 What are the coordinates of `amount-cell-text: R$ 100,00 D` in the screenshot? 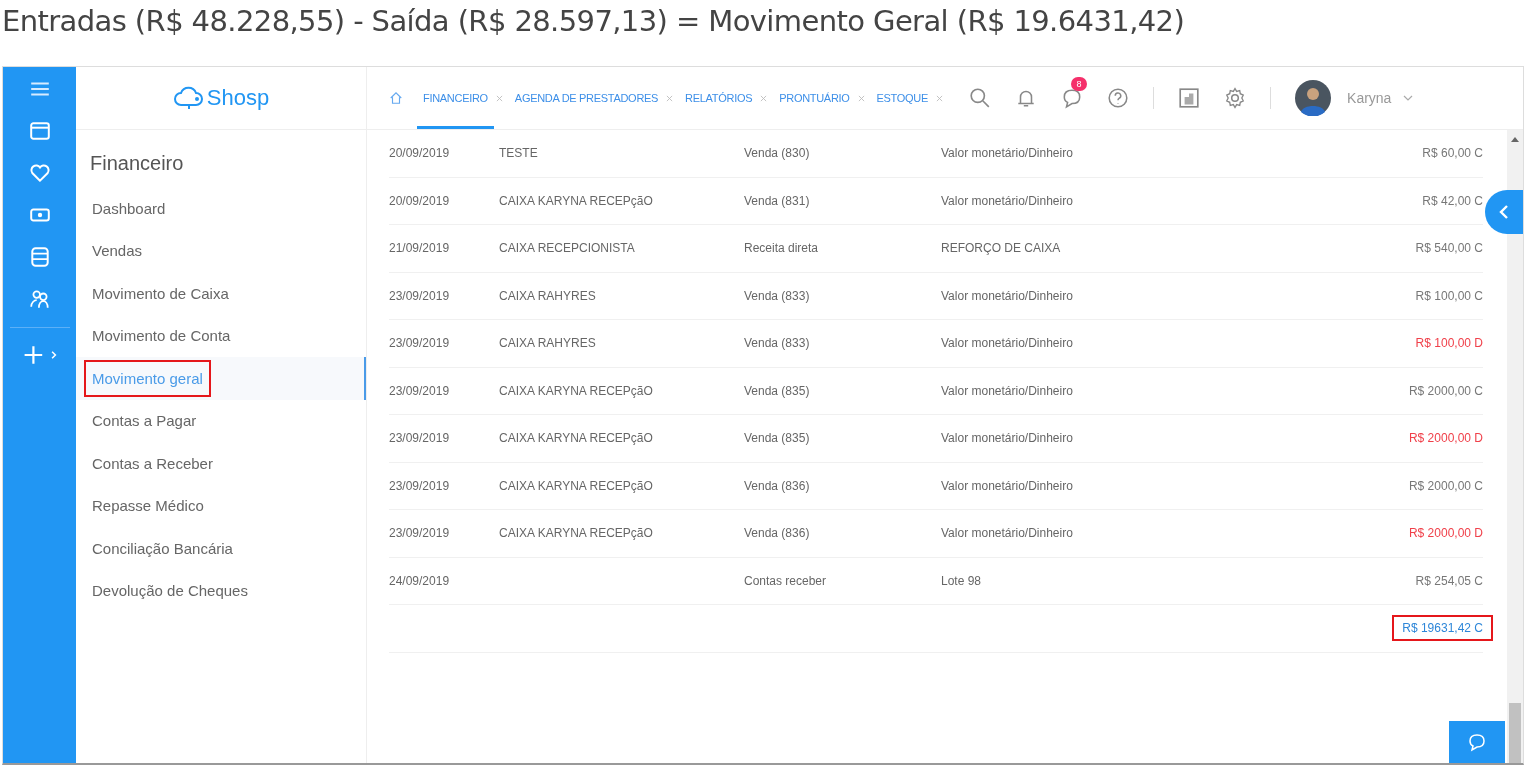 It's located at (1449, 344).